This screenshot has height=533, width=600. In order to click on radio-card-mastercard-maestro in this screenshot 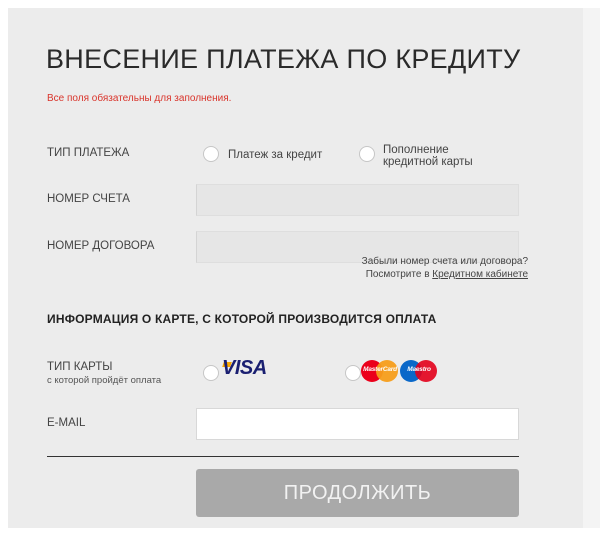, I will do `click(353, 373)`.